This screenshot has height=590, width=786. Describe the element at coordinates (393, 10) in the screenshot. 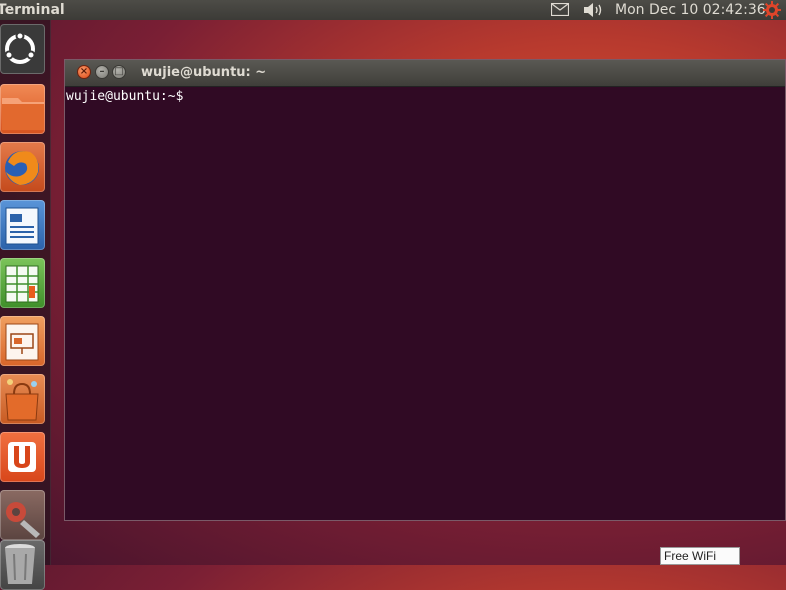

I see `top-panel: Terminal Mon Dec 10 02:42:36` at that location.